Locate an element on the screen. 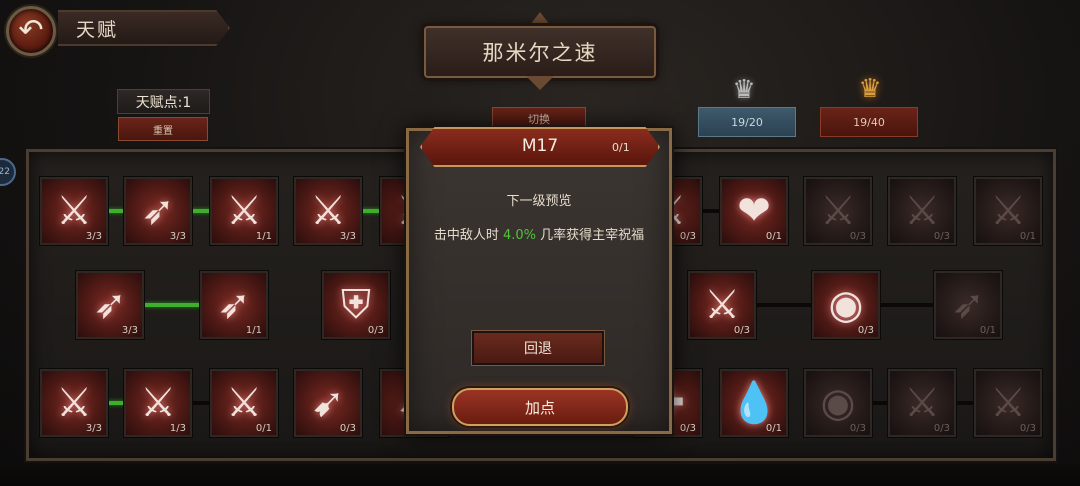 The image size is (1080, 486). modal-level: 0/1 is located at coordinates (621, 147).